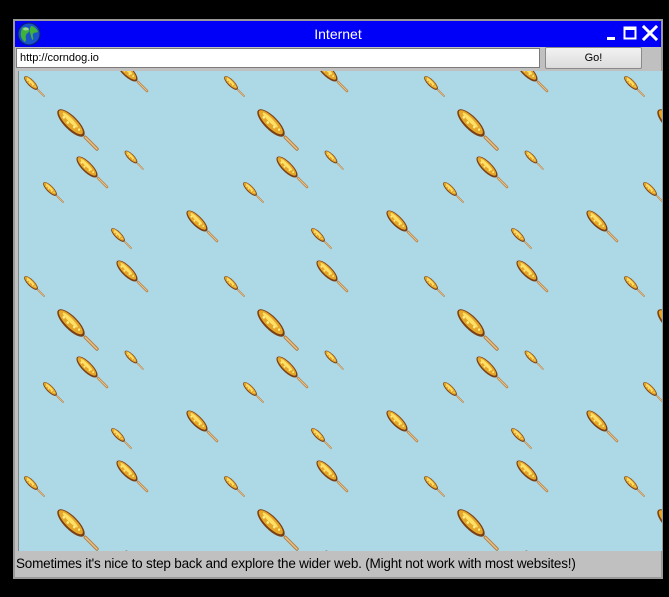 This screenshot has width=669, height=597. I want to click on window-title: Internet, so click(338, 34).